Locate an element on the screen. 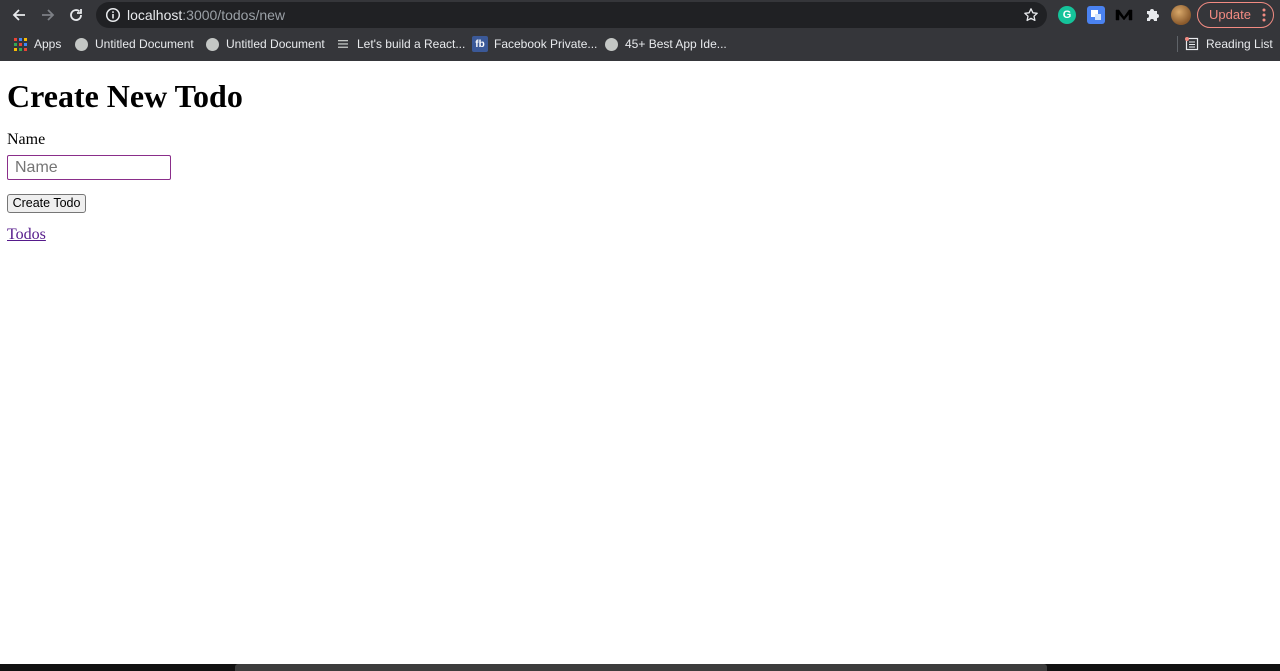  grammarly-extension-icon: G is located at coordinates (1067, 15).